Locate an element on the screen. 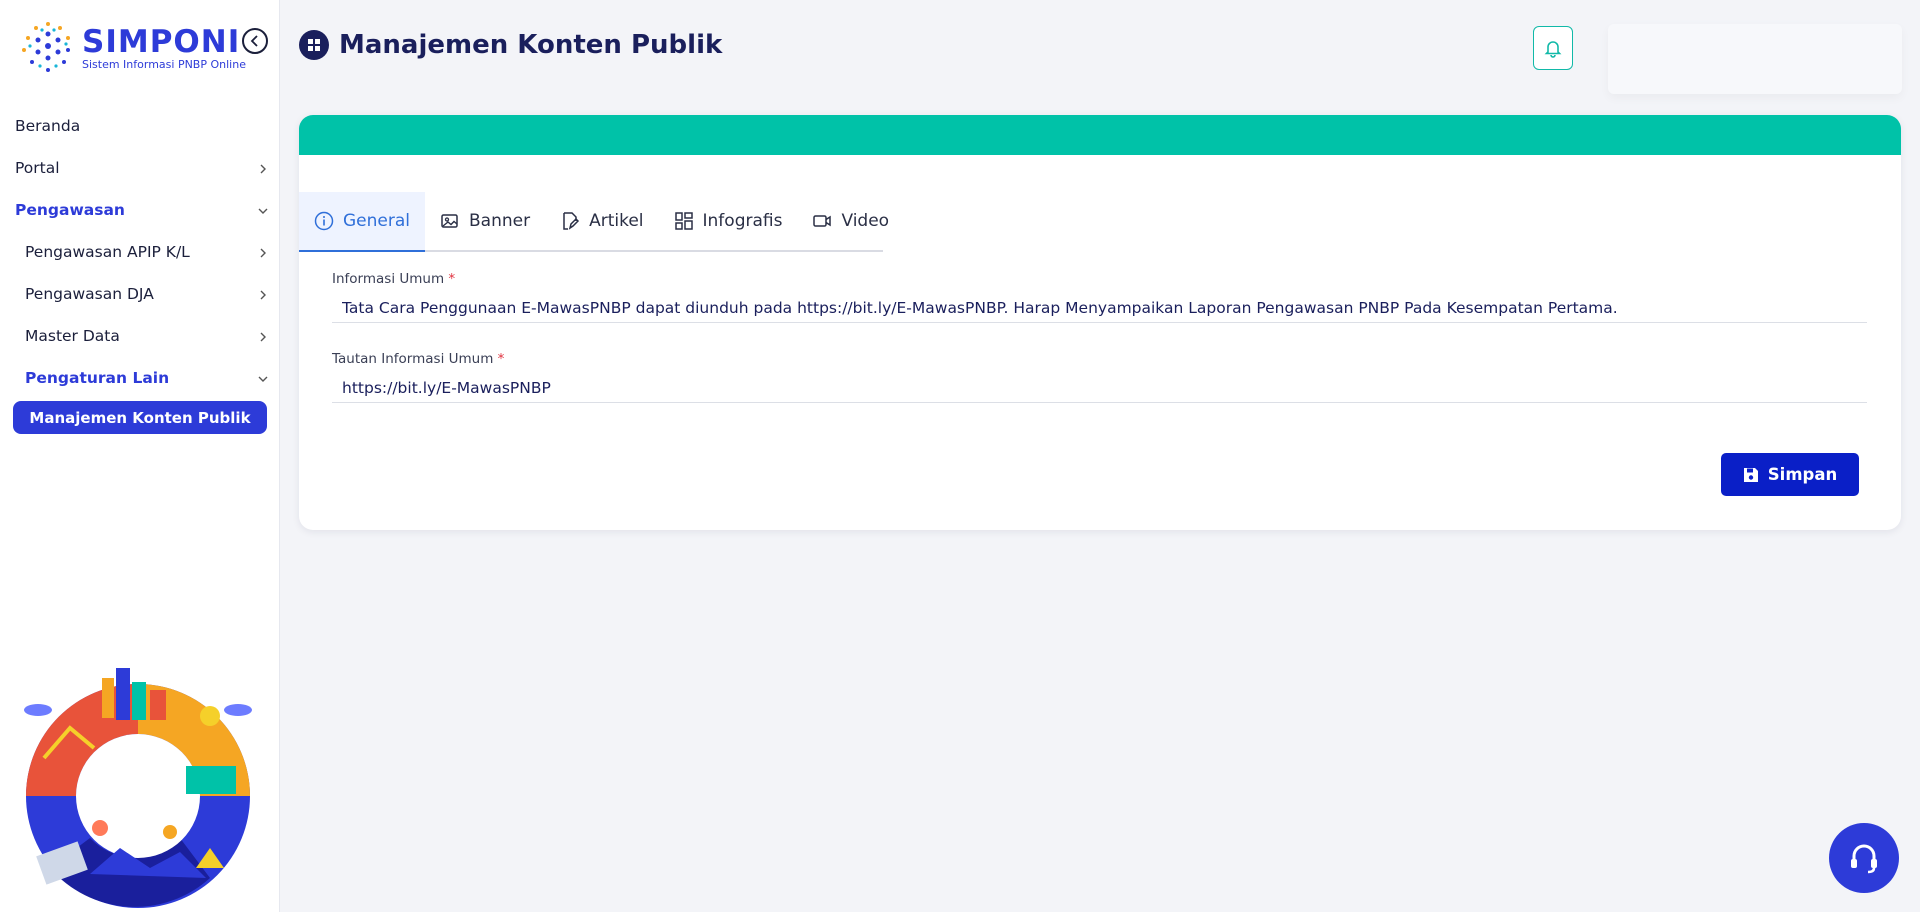 This screenshot has width=1920, height=912. sidebar-item-label: Pengaturan Lain is located at coordinates (97, 378).